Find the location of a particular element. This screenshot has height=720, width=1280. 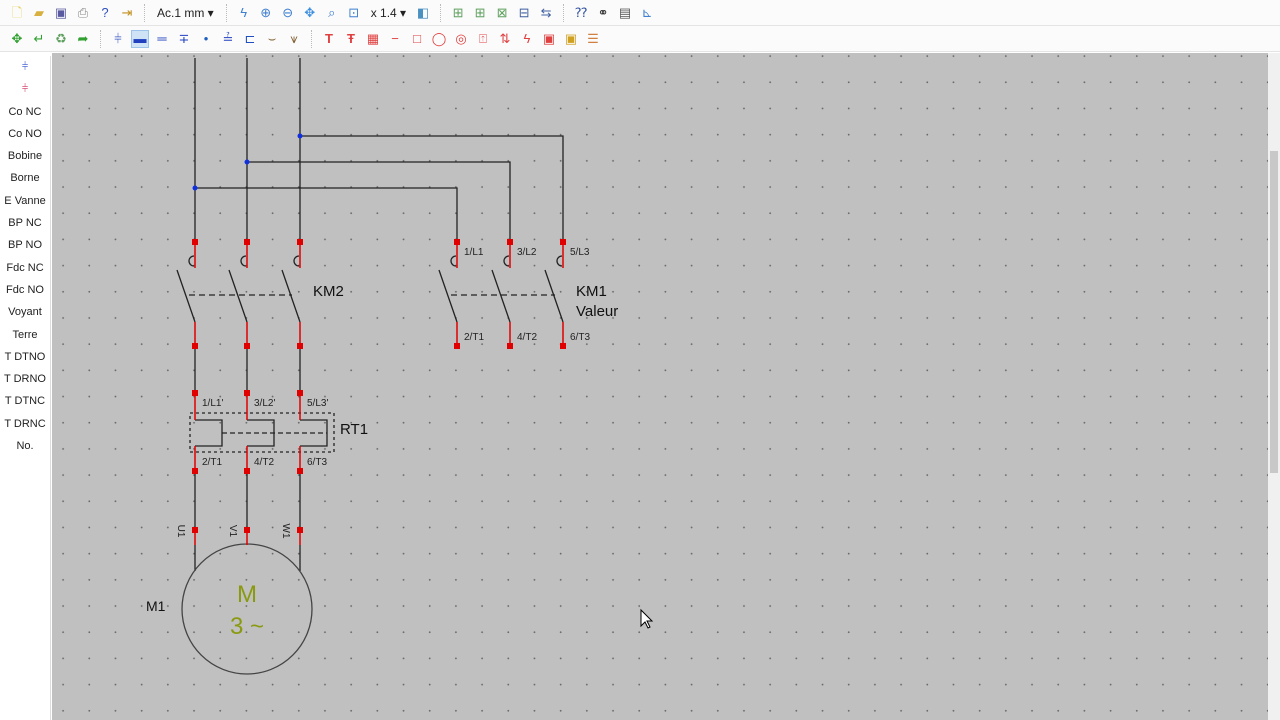

vertical-scrollbar is located at coordinates (1274, 386).